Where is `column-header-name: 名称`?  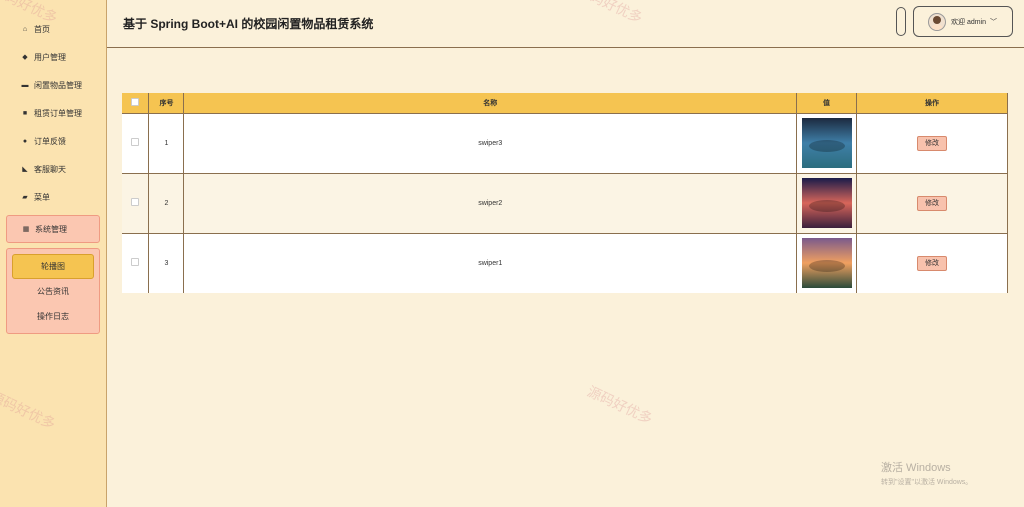 column-header-name: 名称 is located at coordinates (490, 103).